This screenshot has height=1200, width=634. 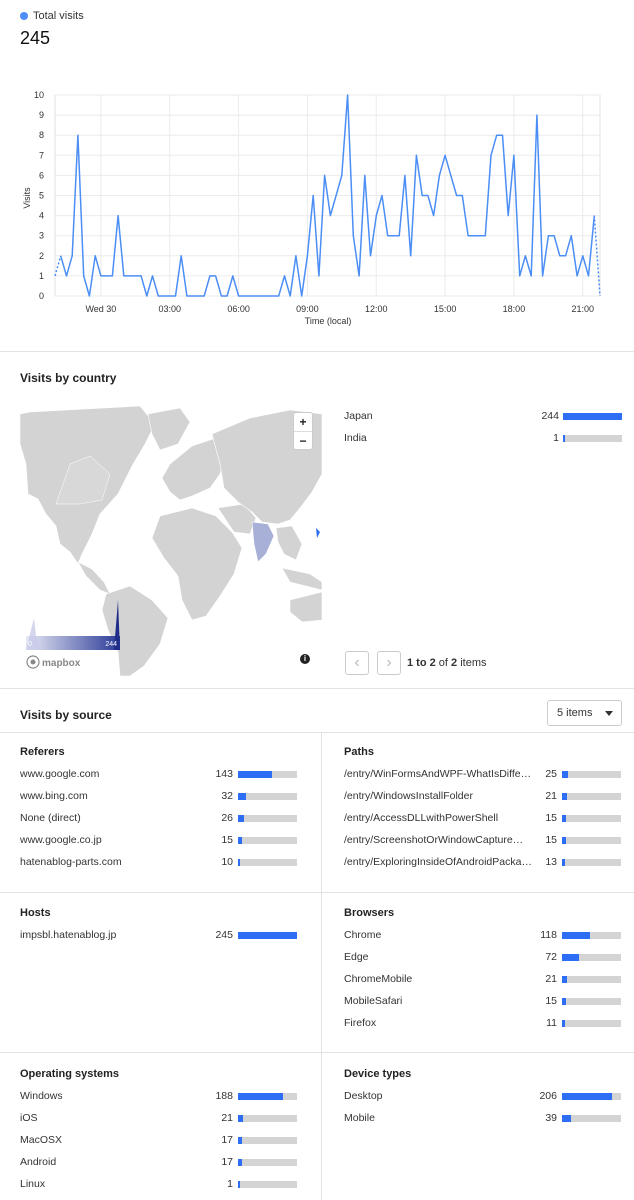 I want to click on row-value: 13, so click(x=551, y=862).